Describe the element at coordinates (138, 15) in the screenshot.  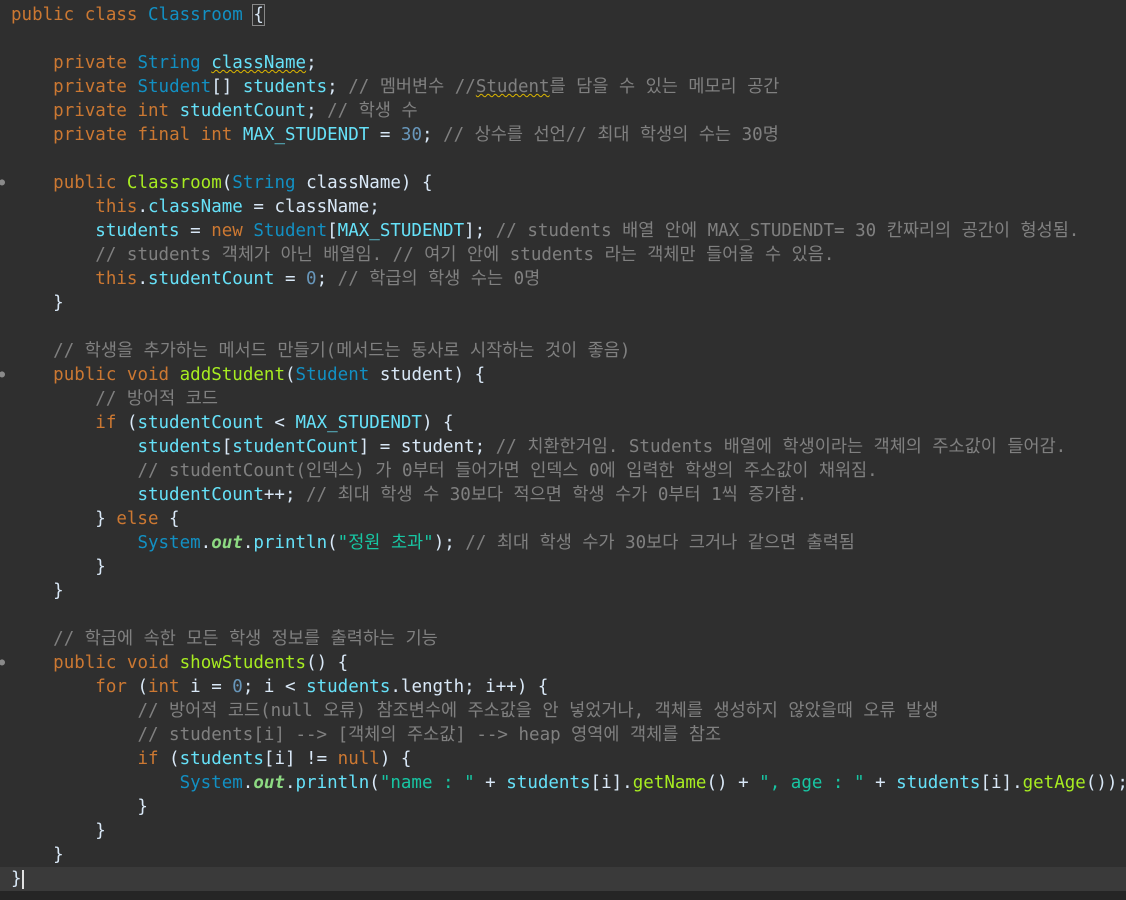
I see `code-text: public class Classroom {` at that location.